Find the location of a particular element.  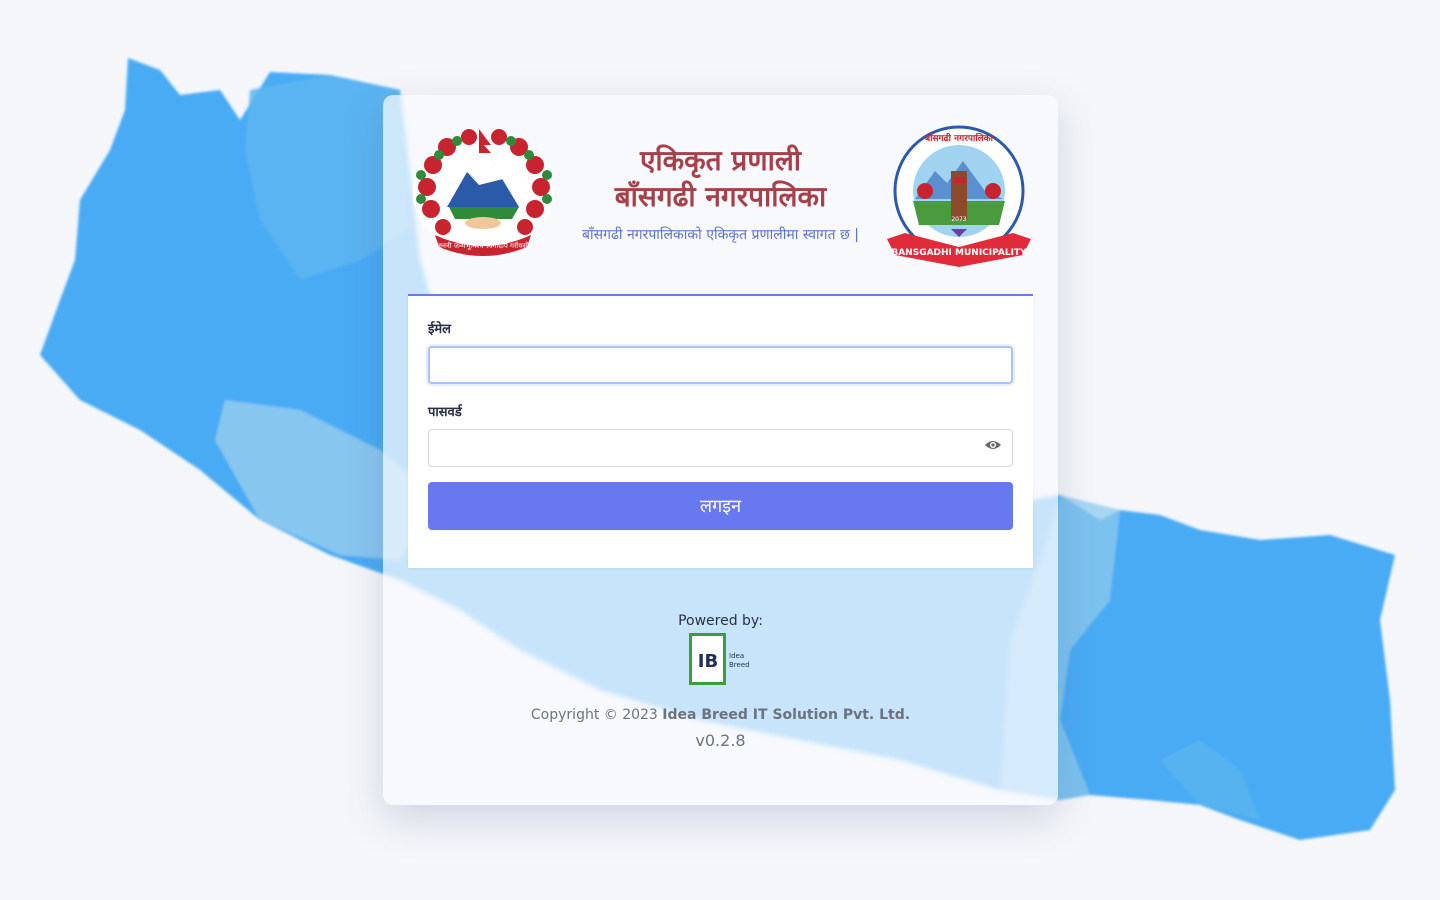

email-field is located at coordinates (720, 365).